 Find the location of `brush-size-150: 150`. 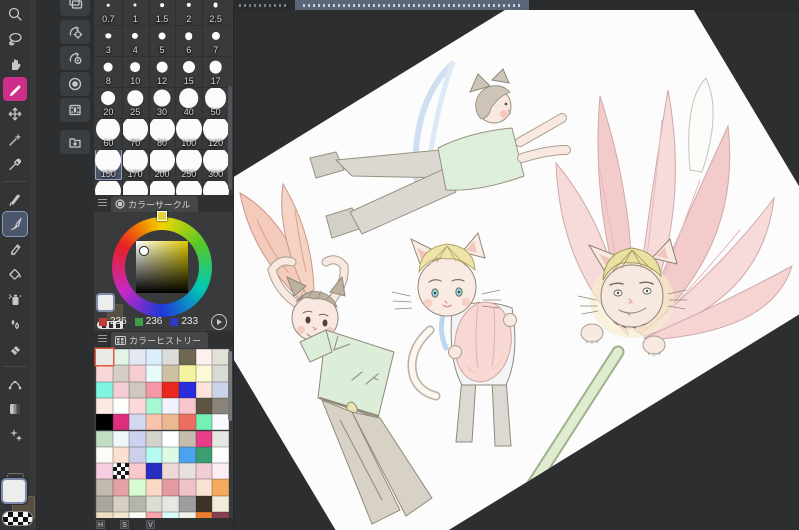

brush-size-150: 150 is located at coordinates (108, 164).